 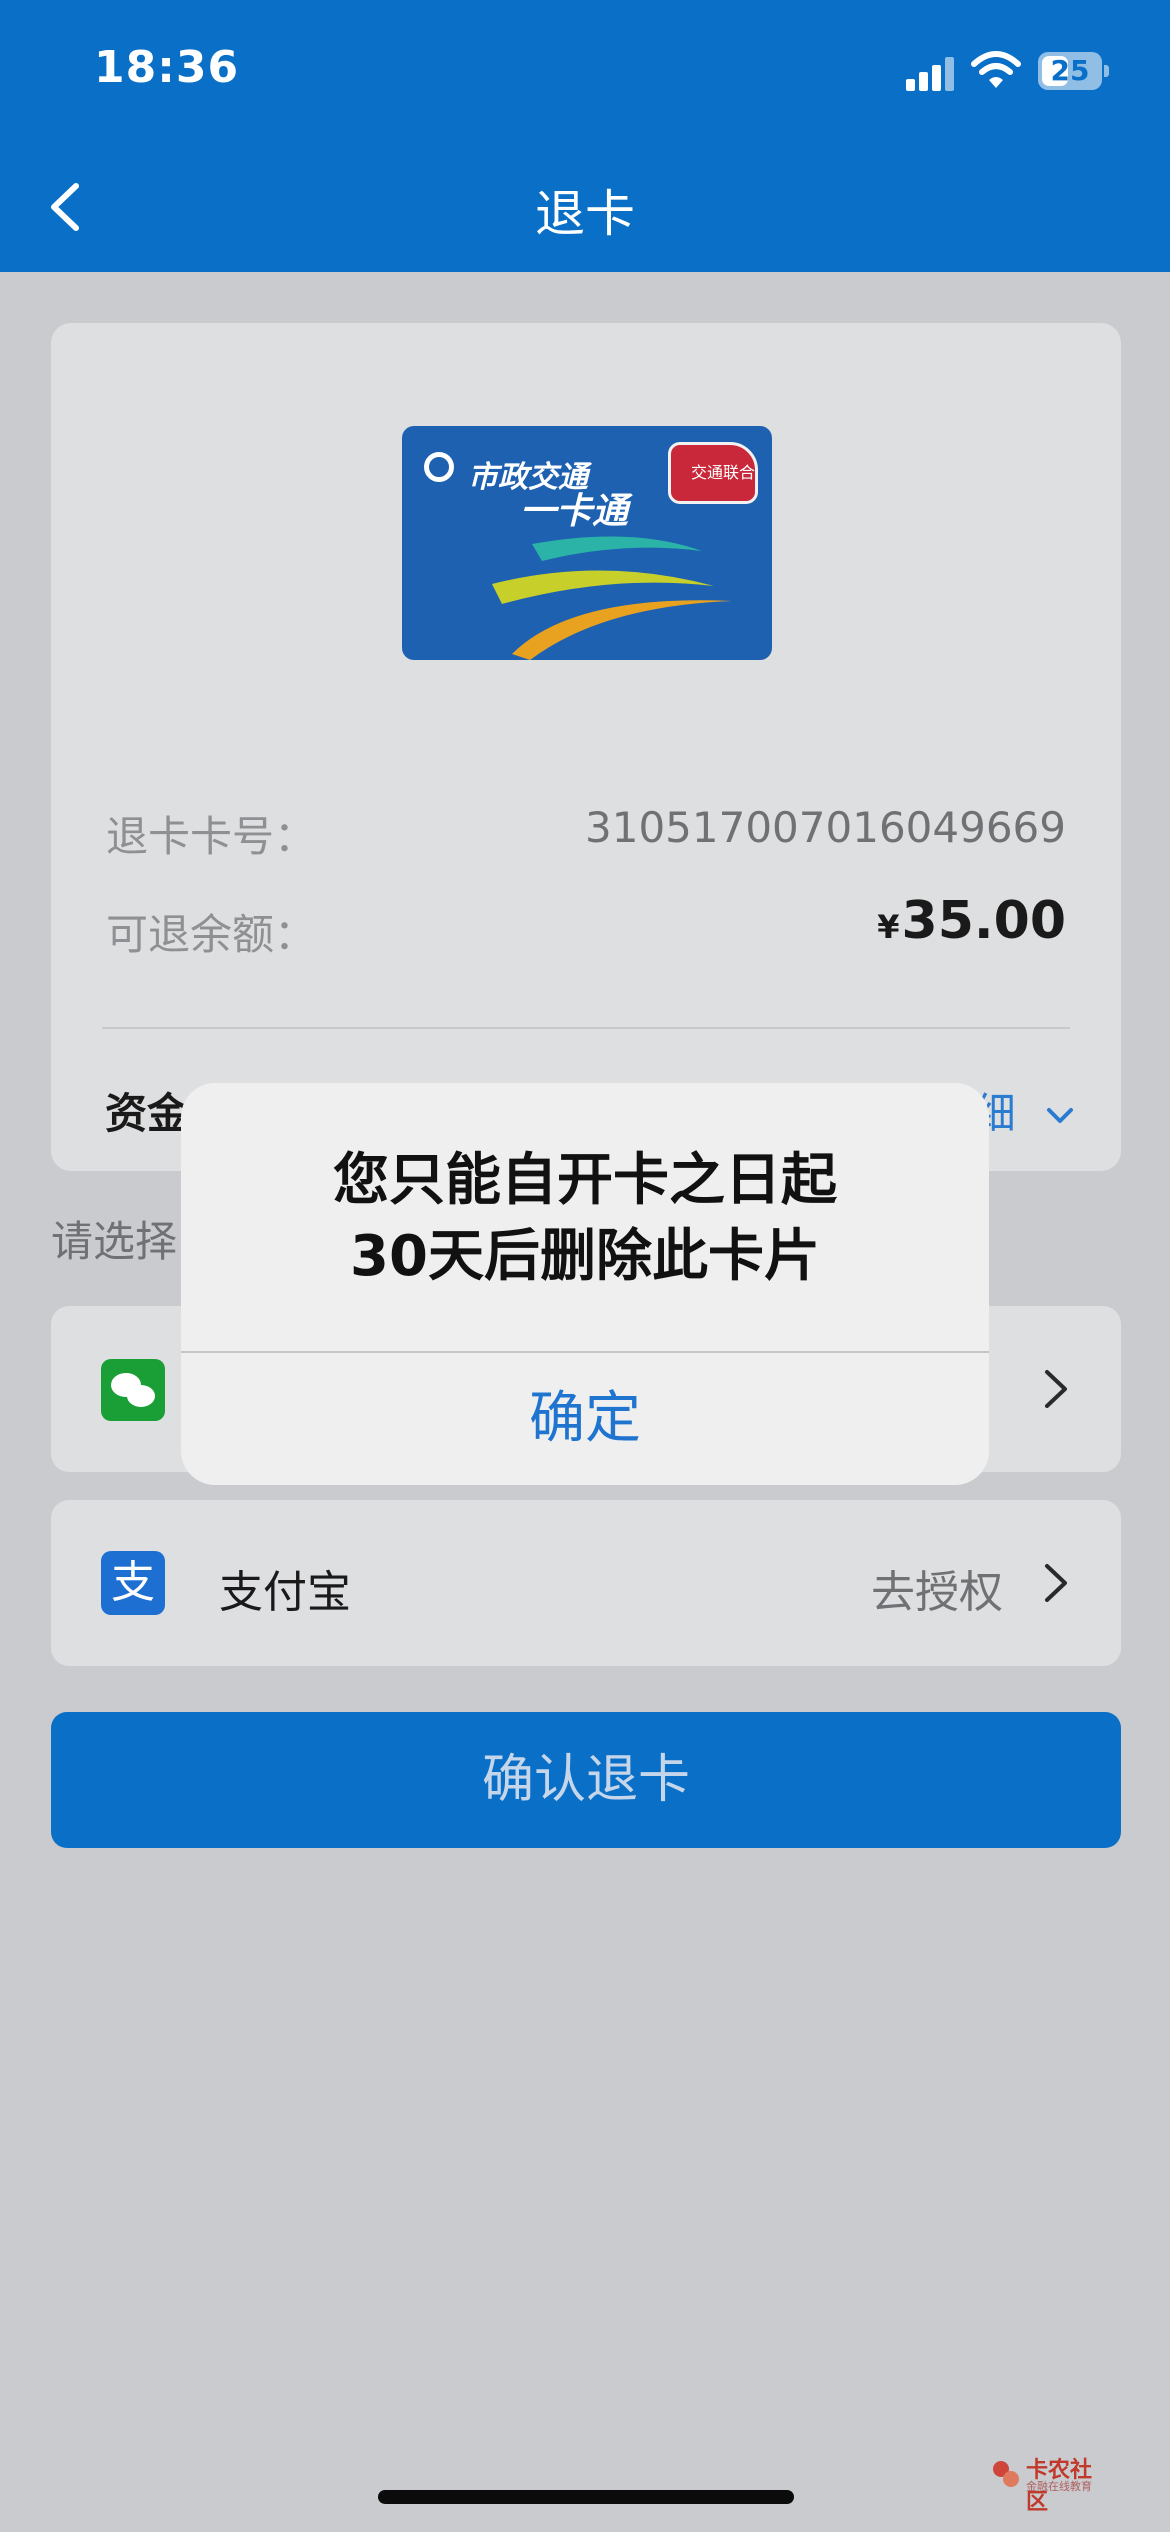 What do you see at coordinates (585, 214) in the screenshot?
I see `page-title: 退卡` at bounding box center [585, 214].